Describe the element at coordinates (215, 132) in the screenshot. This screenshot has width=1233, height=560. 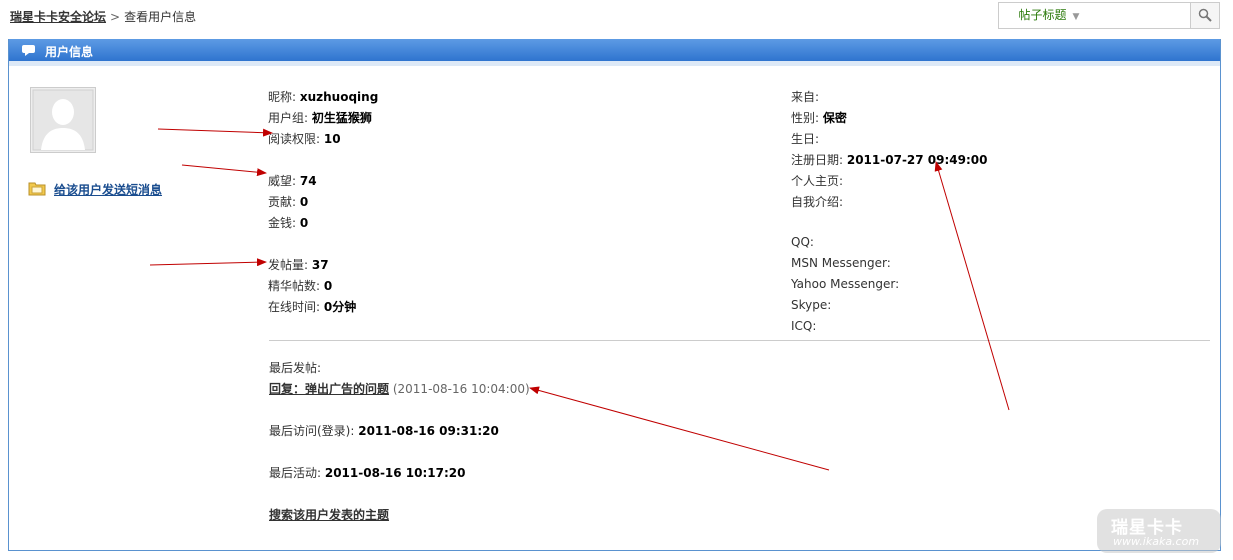
I see `arrow-to-read-permission` at that location.